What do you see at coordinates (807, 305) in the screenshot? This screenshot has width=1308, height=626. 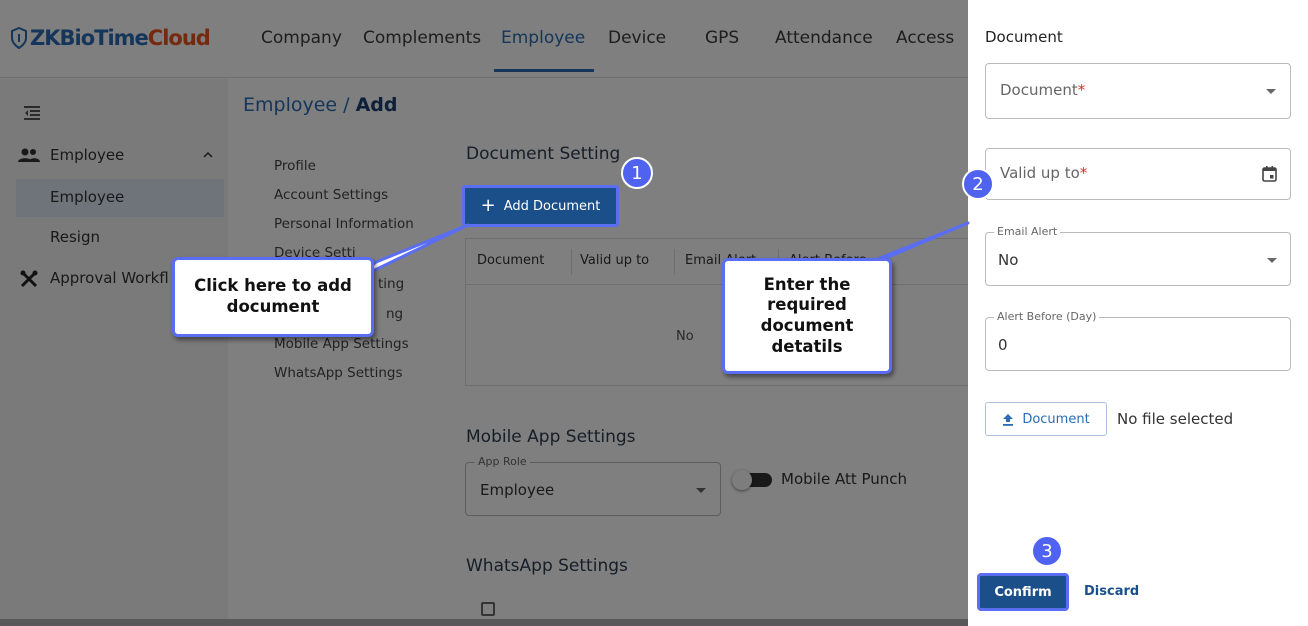 I see `callout-line: required` at bounding box center [807, 305].